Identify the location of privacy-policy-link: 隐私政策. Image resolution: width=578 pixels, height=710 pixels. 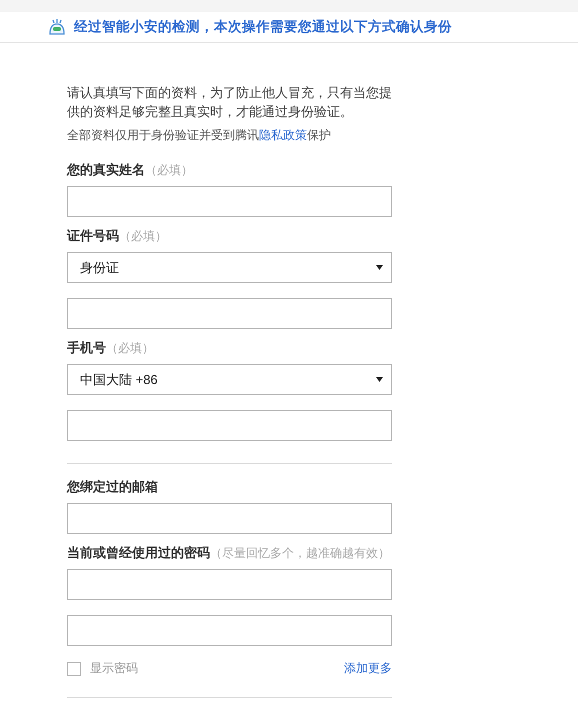
(283, 135).